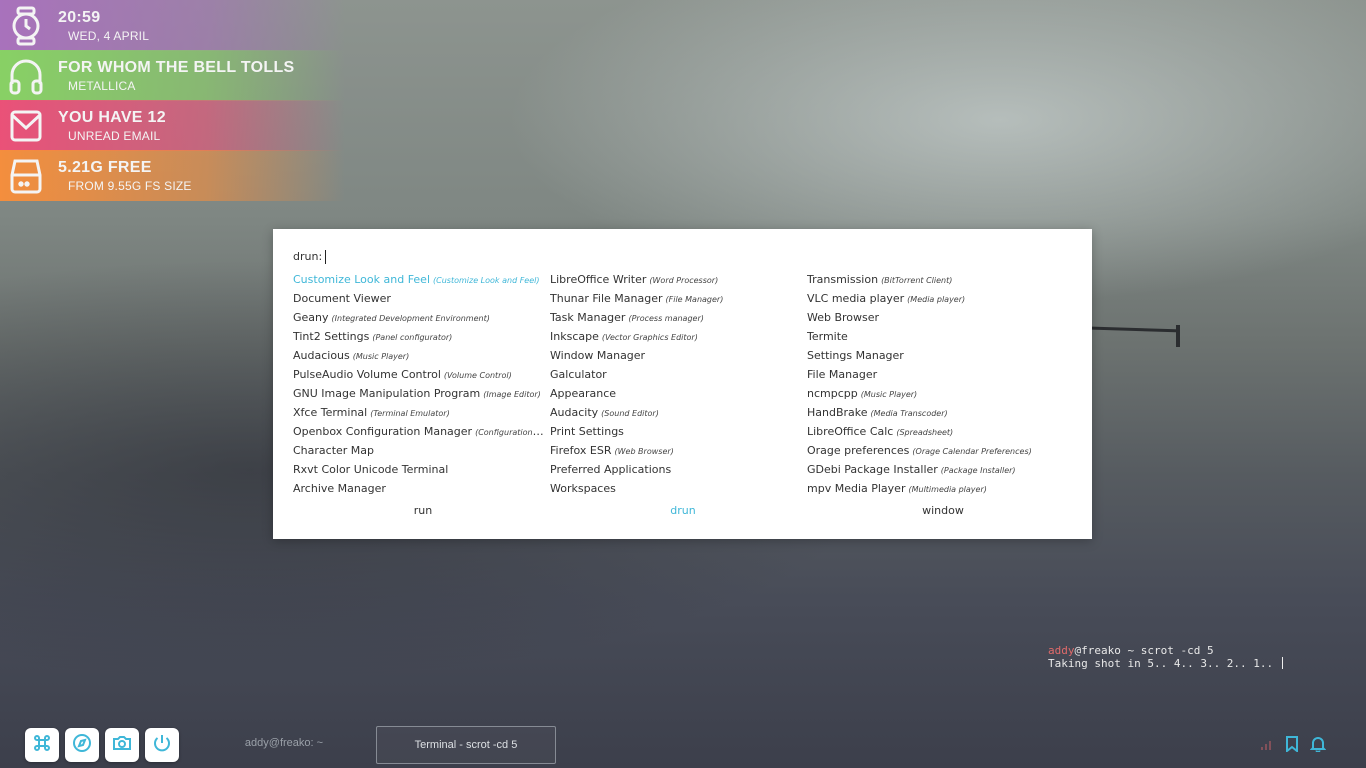 The image size is (1366, 768). Describe the element at coordinates (114, 135) in the screenshot. I see `mail-label: UNREAD EMAIL` at that location.